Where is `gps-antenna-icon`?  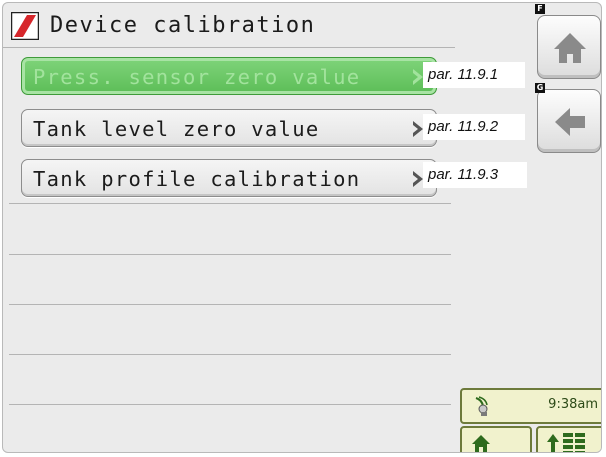
gps-antenna-icon is located at coordinates (481, 406).